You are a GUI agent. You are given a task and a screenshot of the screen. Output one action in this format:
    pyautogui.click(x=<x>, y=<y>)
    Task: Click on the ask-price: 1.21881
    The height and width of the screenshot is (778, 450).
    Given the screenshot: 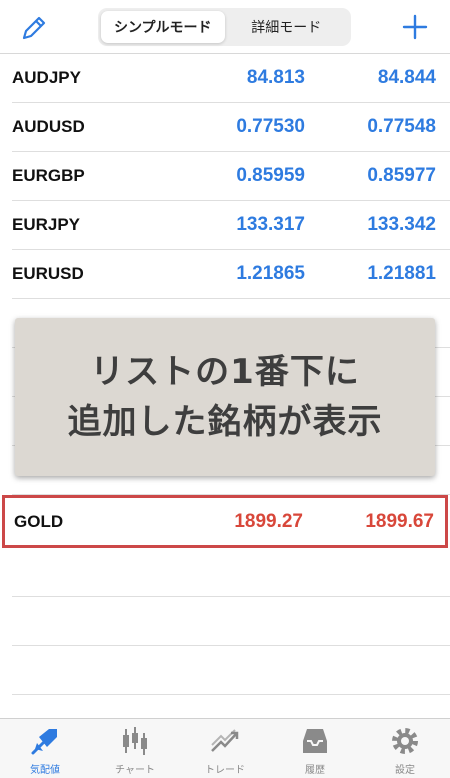 What is the action you would take?
    pyautogui.click(x=401, y=273)
    